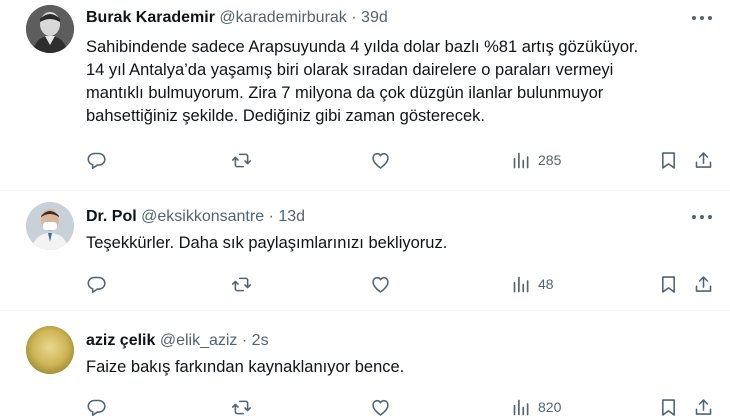 This screenshot has width=730, height=420. What do you see at coordinates (291, 216) in the screenshot?
I see `tweet-time: 13d` at bounding box center [291, 216].